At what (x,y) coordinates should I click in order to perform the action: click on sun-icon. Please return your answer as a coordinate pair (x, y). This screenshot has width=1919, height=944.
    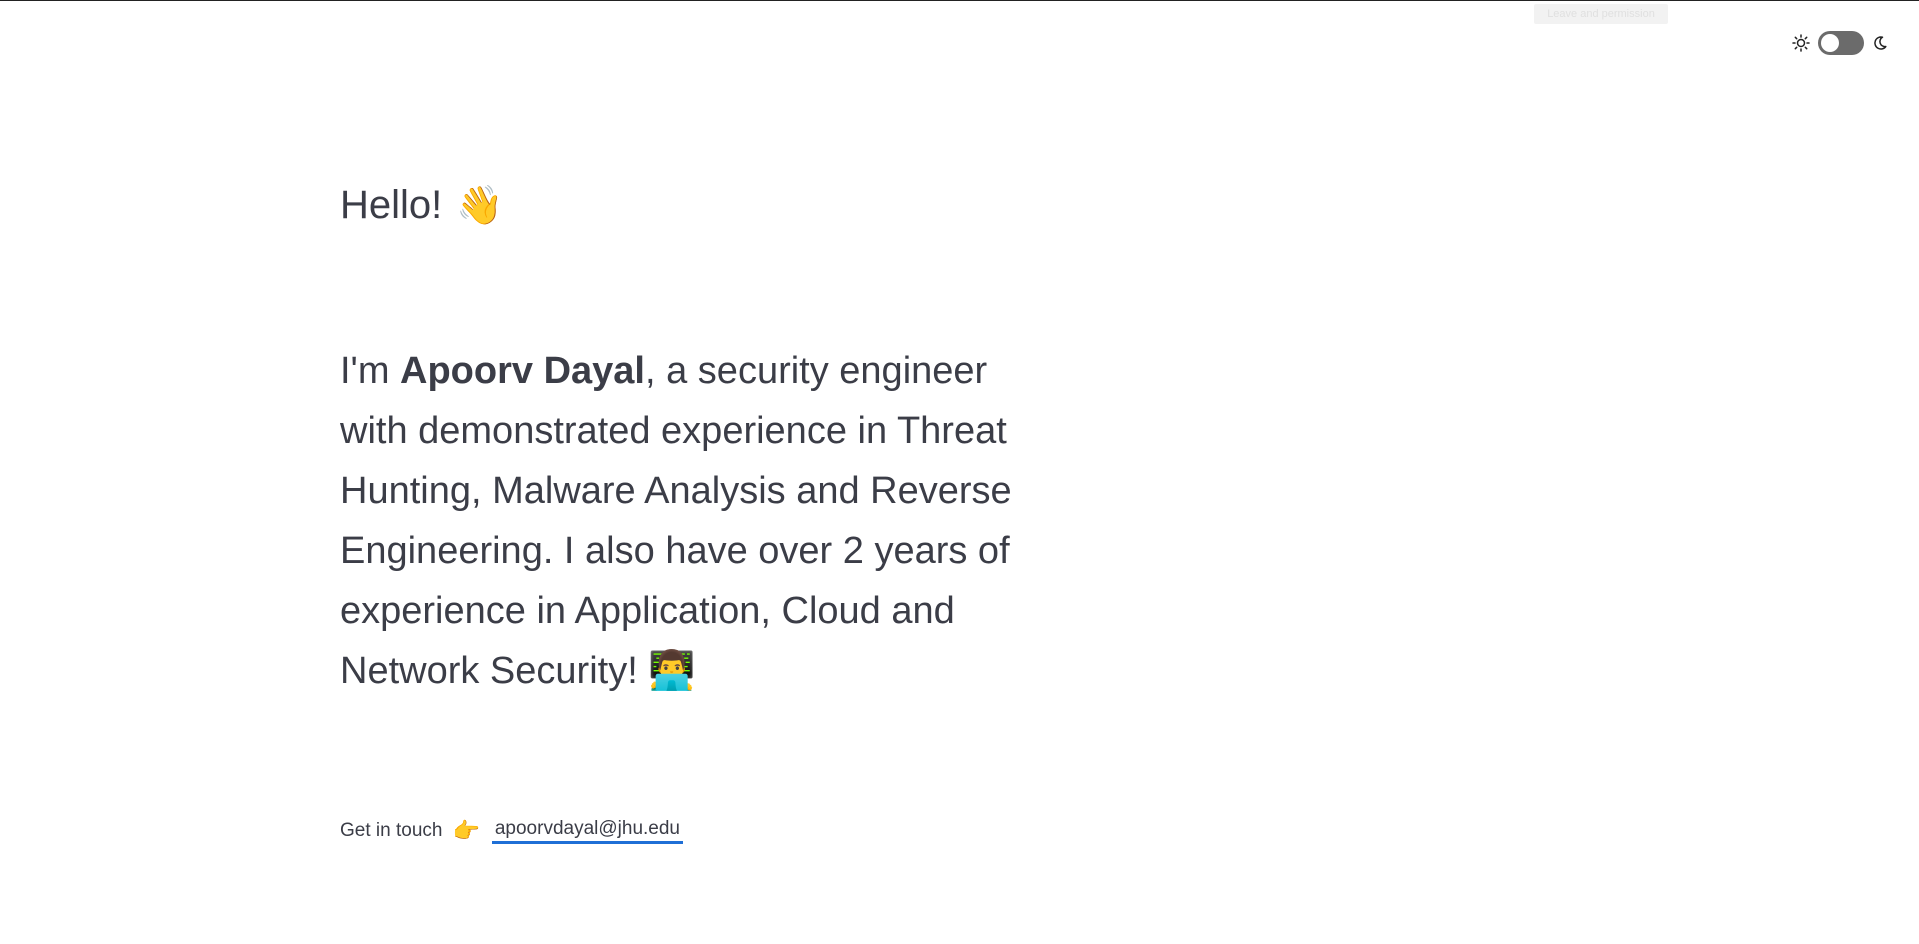
    Looking at the image, I should click on (1801, 43).